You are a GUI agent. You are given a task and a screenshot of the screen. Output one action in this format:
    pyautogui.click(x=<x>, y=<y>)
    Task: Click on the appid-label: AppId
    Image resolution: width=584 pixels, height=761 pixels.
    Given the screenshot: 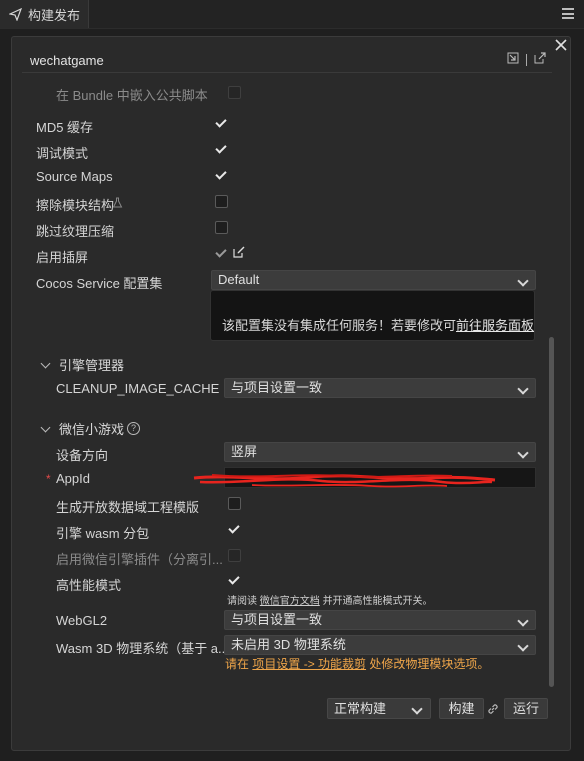 What is the action you would take?
    pyautogui.click(x=73, y=478)
    